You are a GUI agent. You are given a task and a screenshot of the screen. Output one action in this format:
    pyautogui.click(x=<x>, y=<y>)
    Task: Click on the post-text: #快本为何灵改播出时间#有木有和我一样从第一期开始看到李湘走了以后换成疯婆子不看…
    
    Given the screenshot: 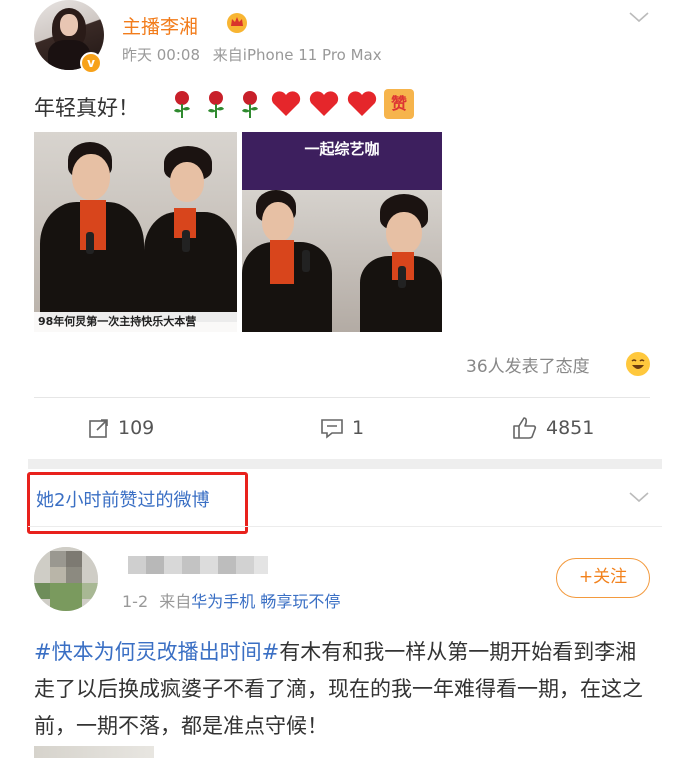 What is the action you would take?
    pyautogui.click(x=344, y=689)
    